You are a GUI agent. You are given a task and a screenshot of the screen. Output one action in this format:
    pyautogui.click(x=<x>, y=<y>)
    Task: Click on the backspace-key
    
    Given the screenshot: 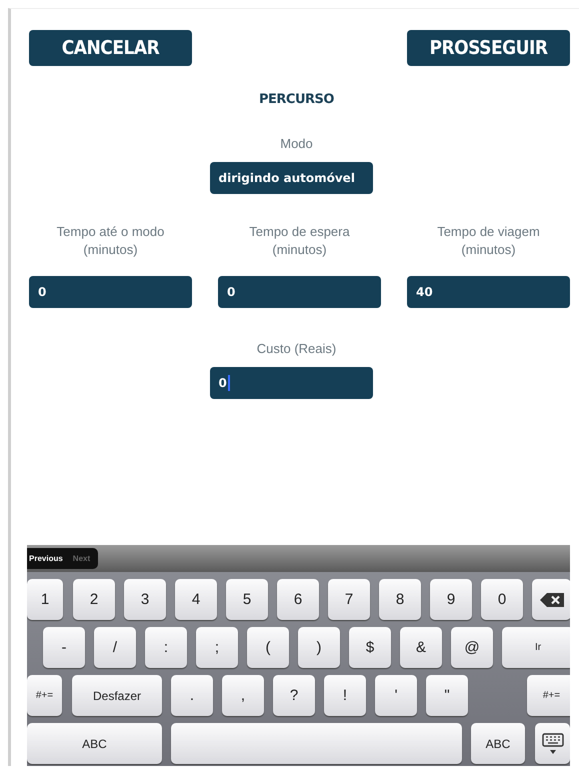 What is the action you would take?
    pyautogui.click(x=551, y=599)
    